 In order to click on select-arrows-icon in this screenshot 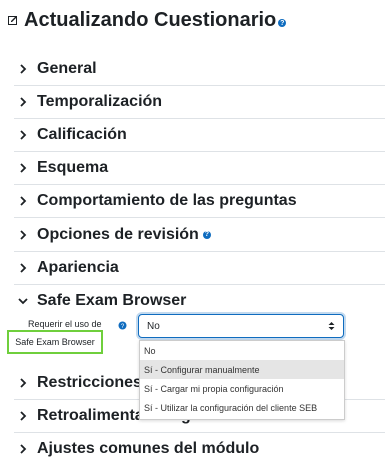, I will do `click(331, 326)`.